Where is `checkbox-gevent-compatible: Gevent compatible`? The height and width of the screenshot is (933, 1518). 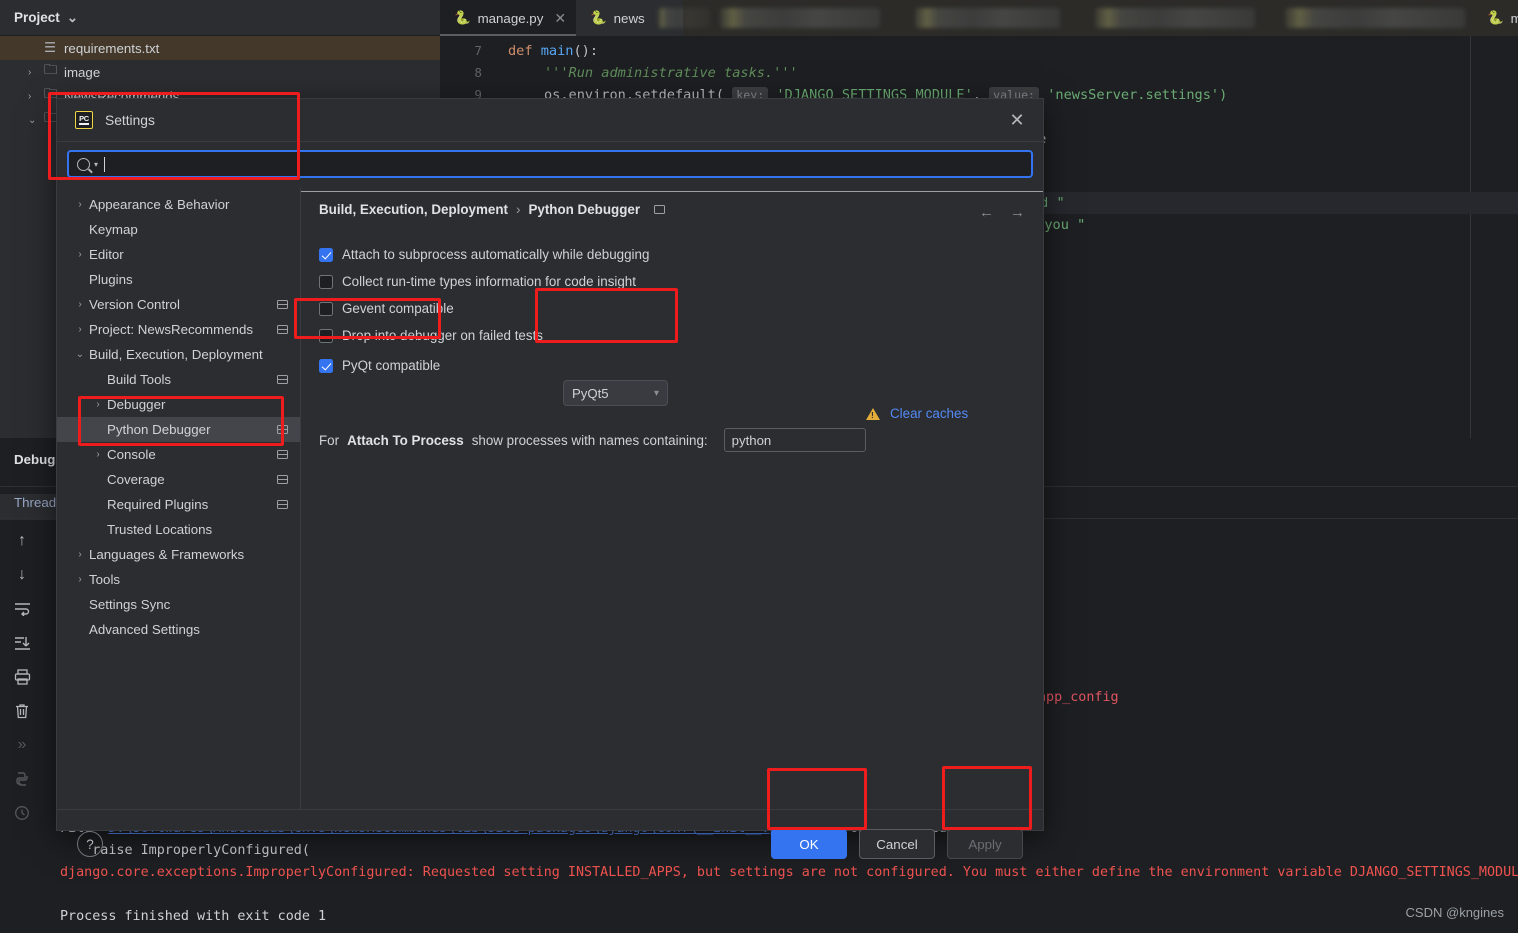
checkbox-gevent-compatible: Gevent compatible is located at coordinates (672, 308).